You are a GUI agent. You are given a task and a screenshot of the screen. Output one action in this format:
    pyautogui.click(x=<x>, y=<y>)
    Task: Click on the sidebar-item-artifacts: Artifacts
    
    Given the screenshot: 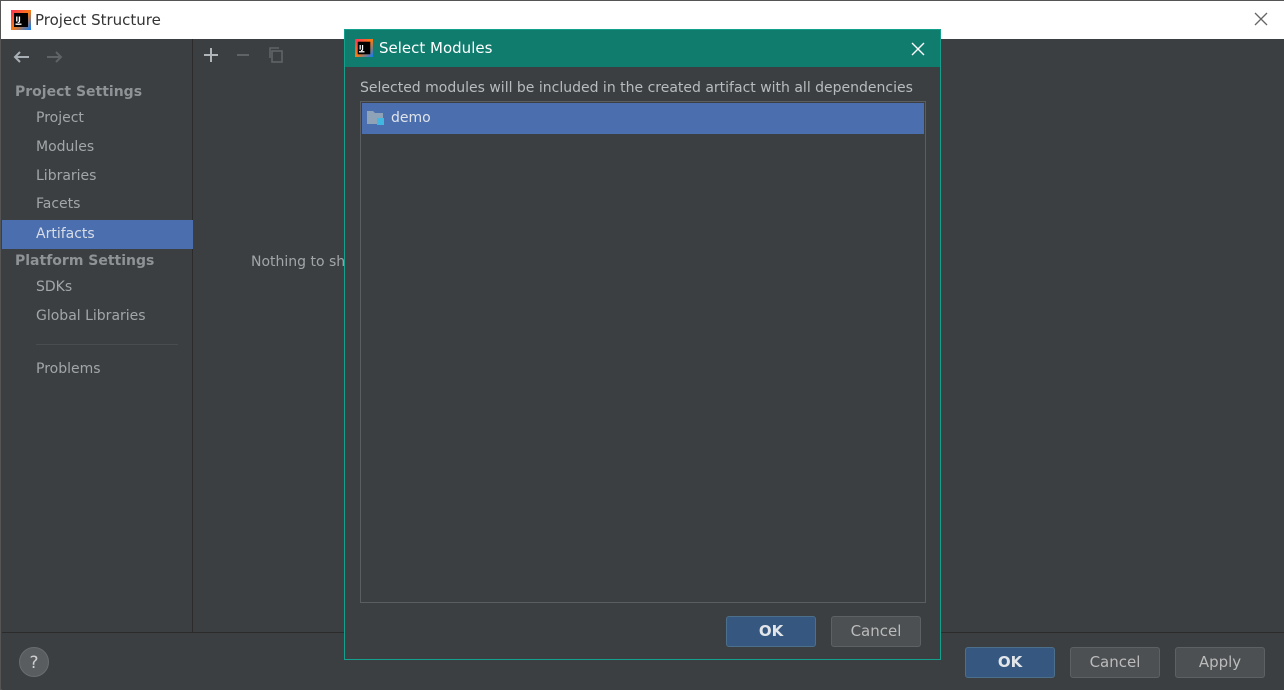 What is the action you would take?
    pyautogui.click(x=97, y=234)
    